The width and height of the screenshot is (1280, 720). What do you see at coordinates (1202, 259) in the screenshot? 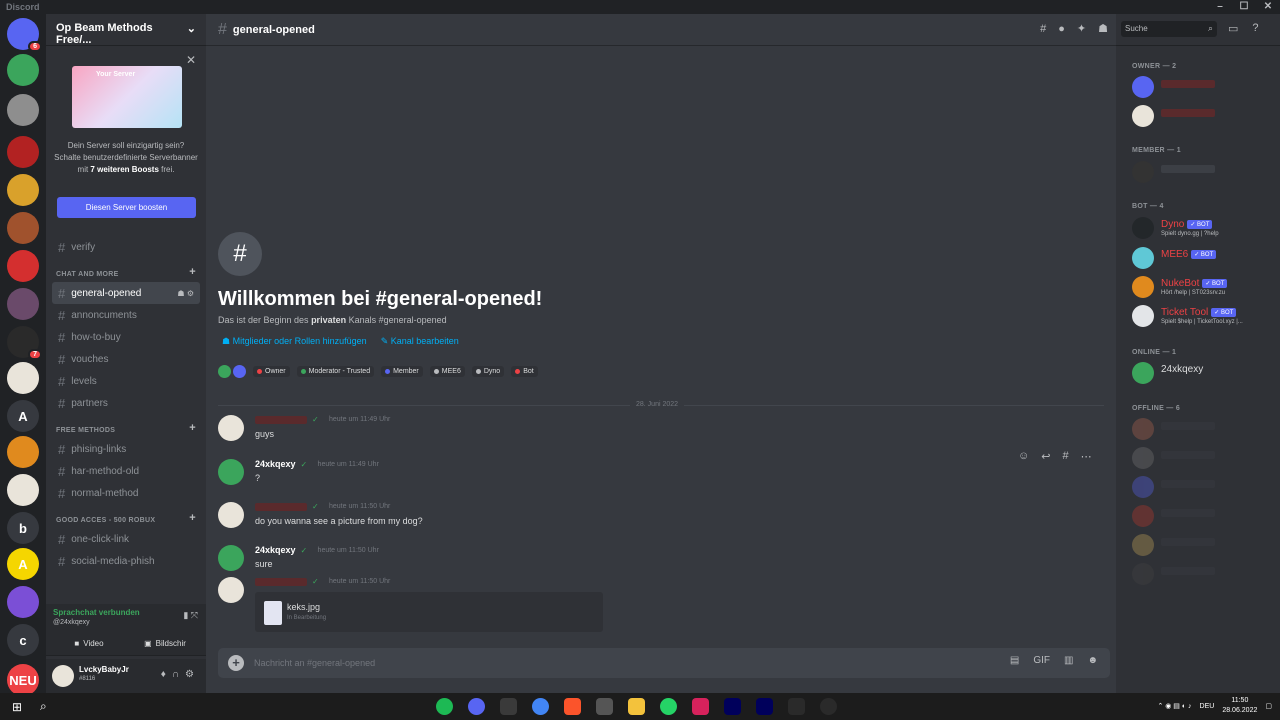
I see `member-item: MEE6 ✓ BOT` at bounding box center [1202, 259].